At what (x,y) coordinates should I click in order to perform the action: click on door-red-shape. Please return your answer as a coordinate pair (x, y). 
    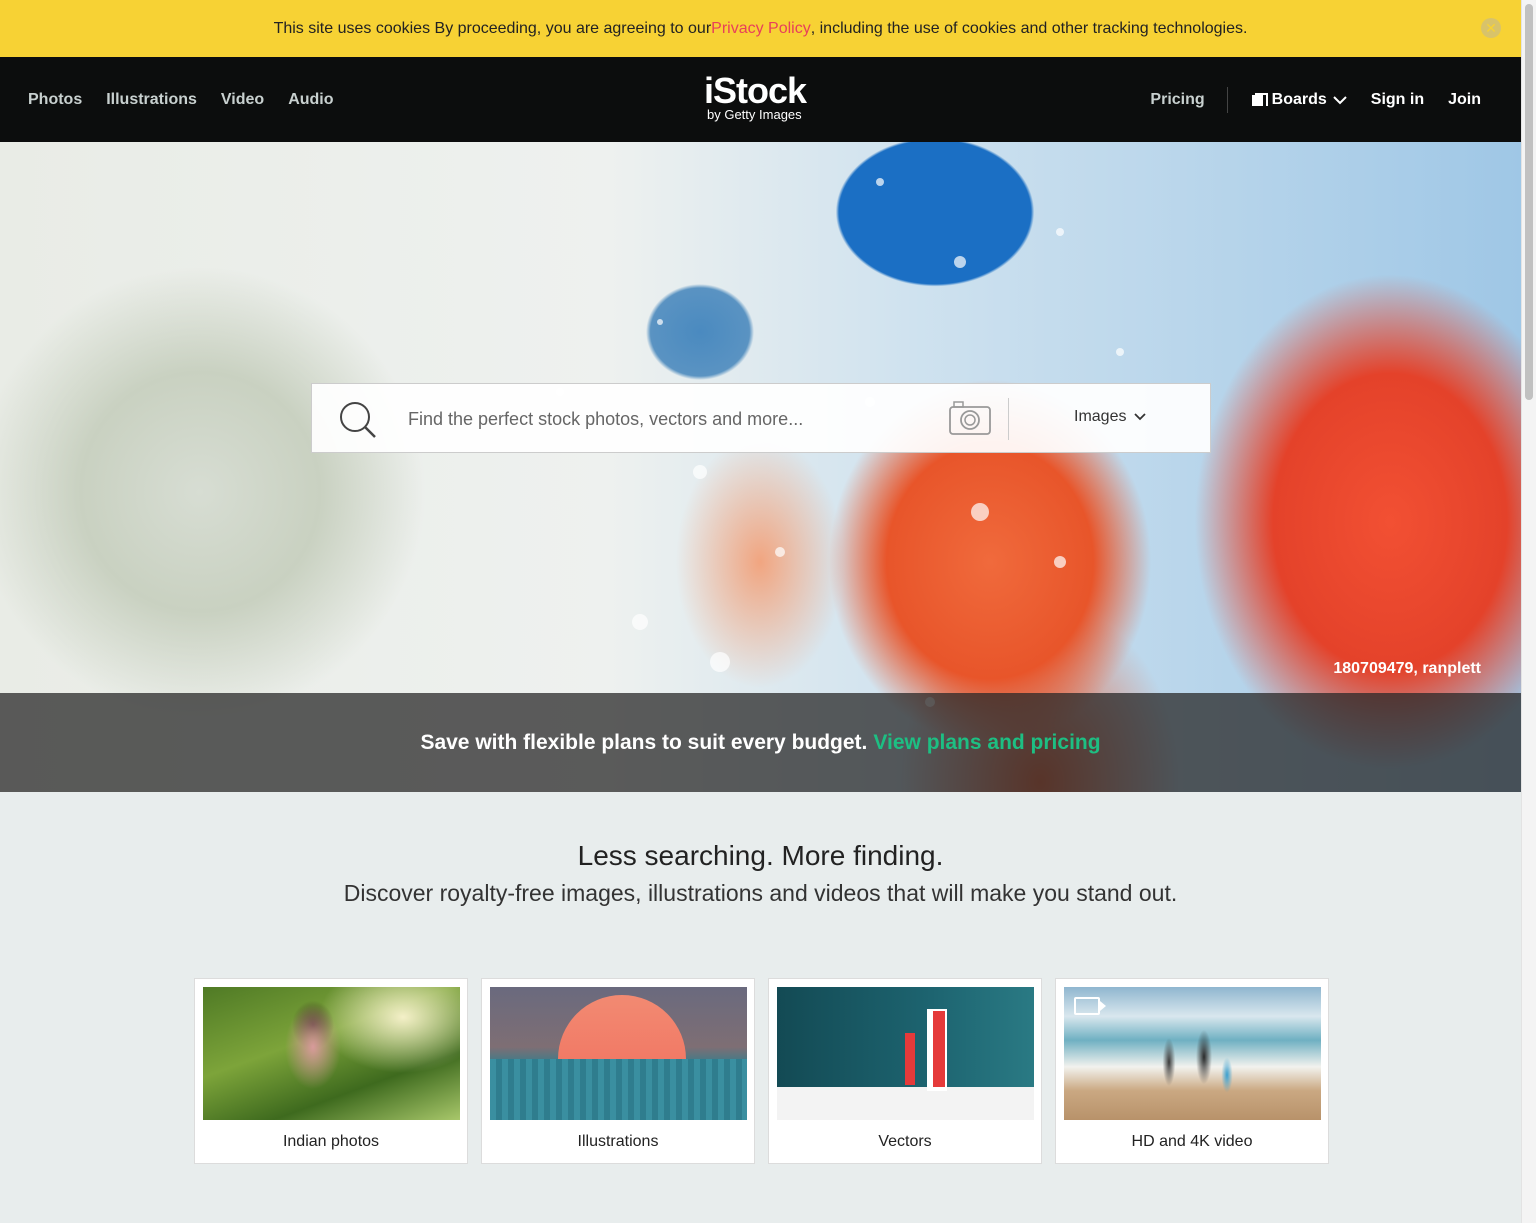
    Looking at the image, I should click on (939, 1049).